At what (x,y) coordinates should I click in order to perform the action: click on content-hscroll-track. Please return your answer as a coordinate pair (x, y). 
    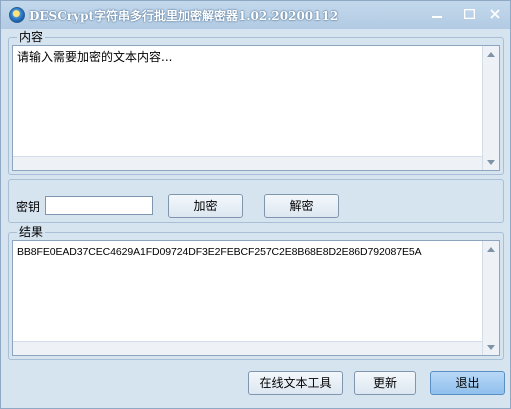
    Looking at the image, I should click on (247, 163).